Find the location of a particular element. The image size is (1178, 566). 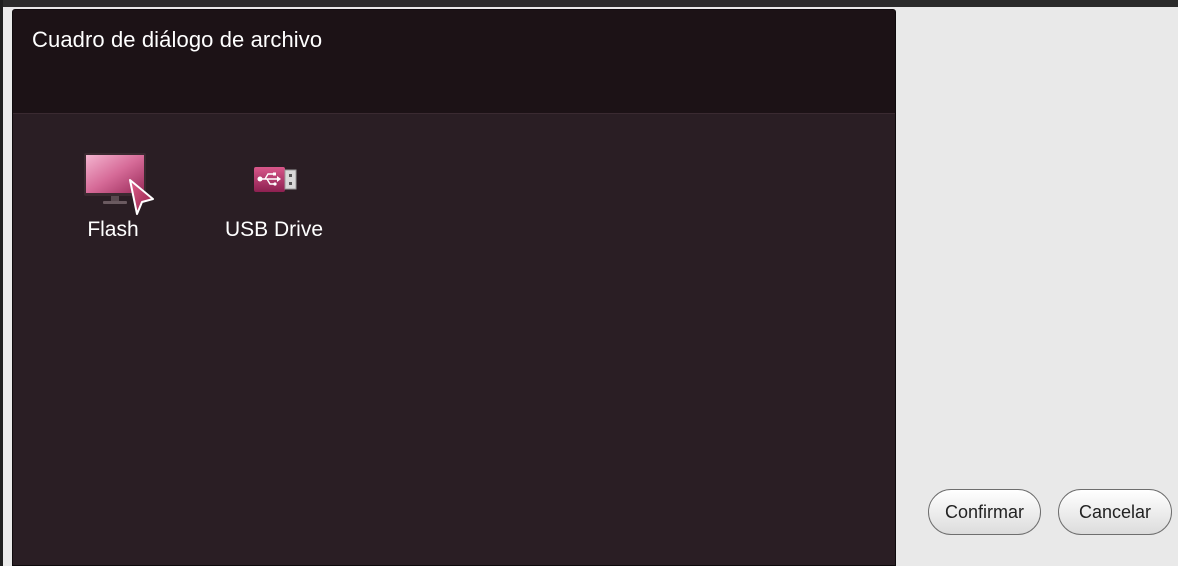

device-item-flash: Flash is located at coordinates (113, 197).